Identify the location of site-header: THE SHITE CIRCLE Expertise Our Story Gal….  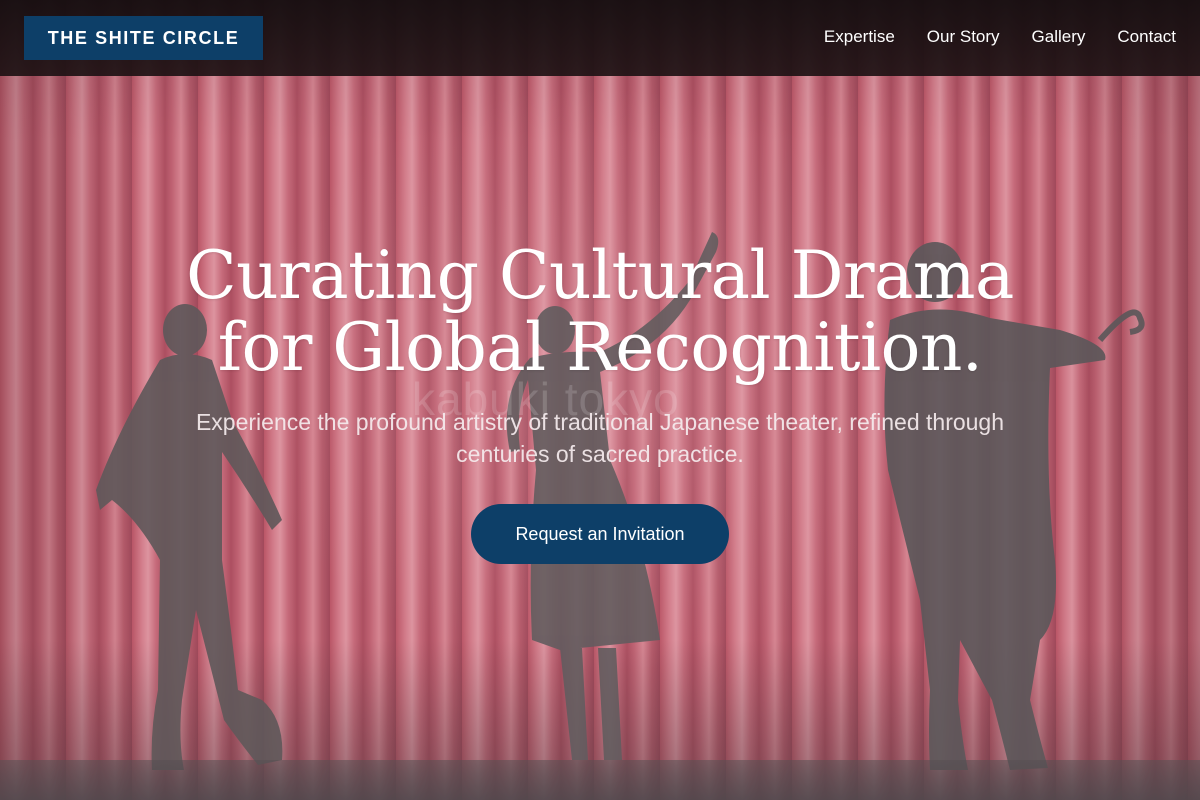
(600, 38).